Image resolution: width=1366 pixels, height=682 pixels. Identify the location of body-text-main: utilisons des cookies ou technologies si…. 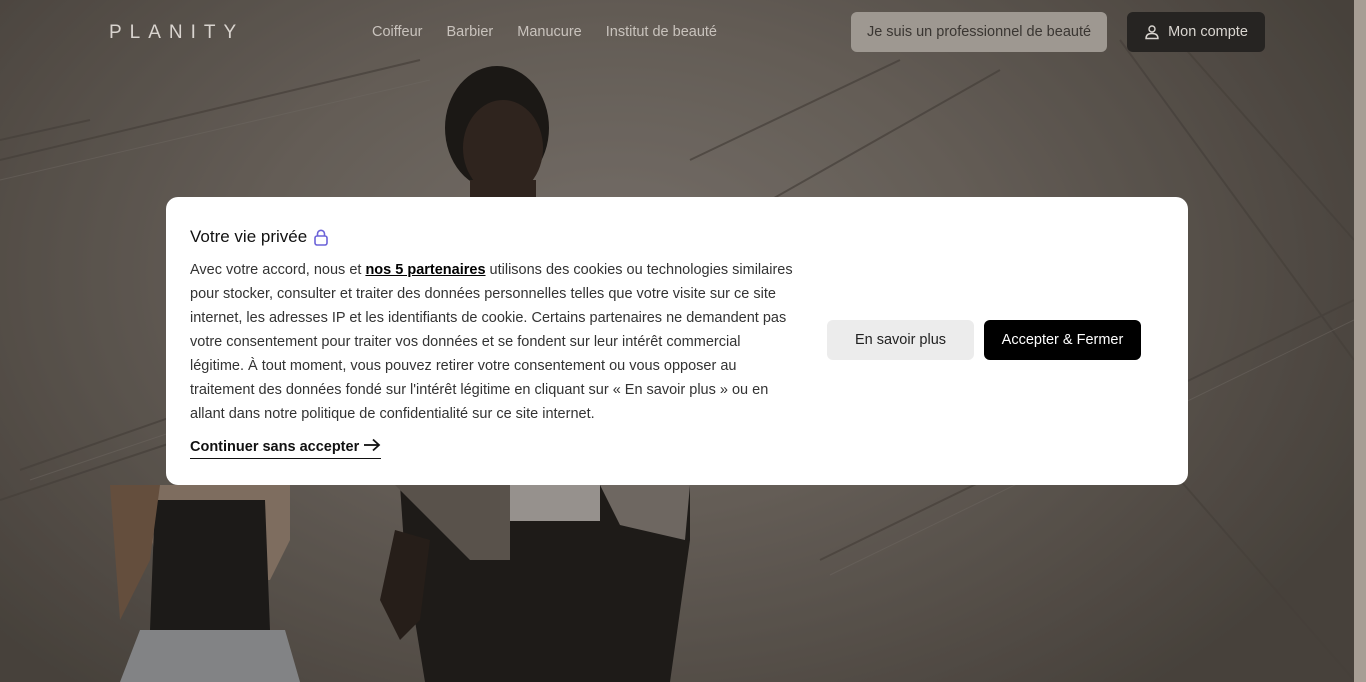
(491, 342).